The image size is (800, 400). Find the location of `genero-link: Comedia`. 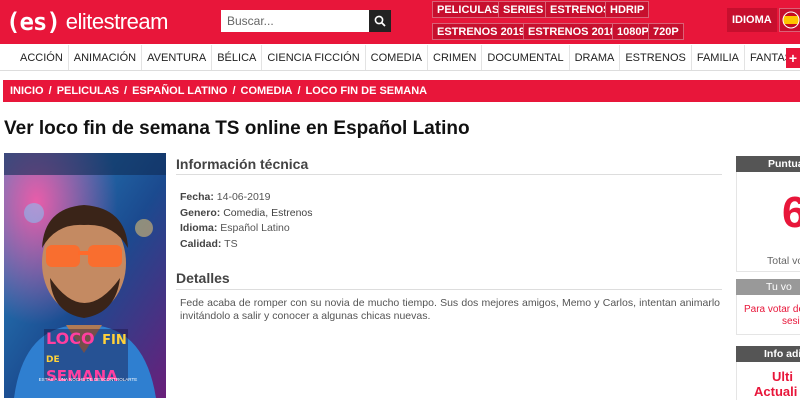

genero-link: Comedia is located at coordinates (244, 213).